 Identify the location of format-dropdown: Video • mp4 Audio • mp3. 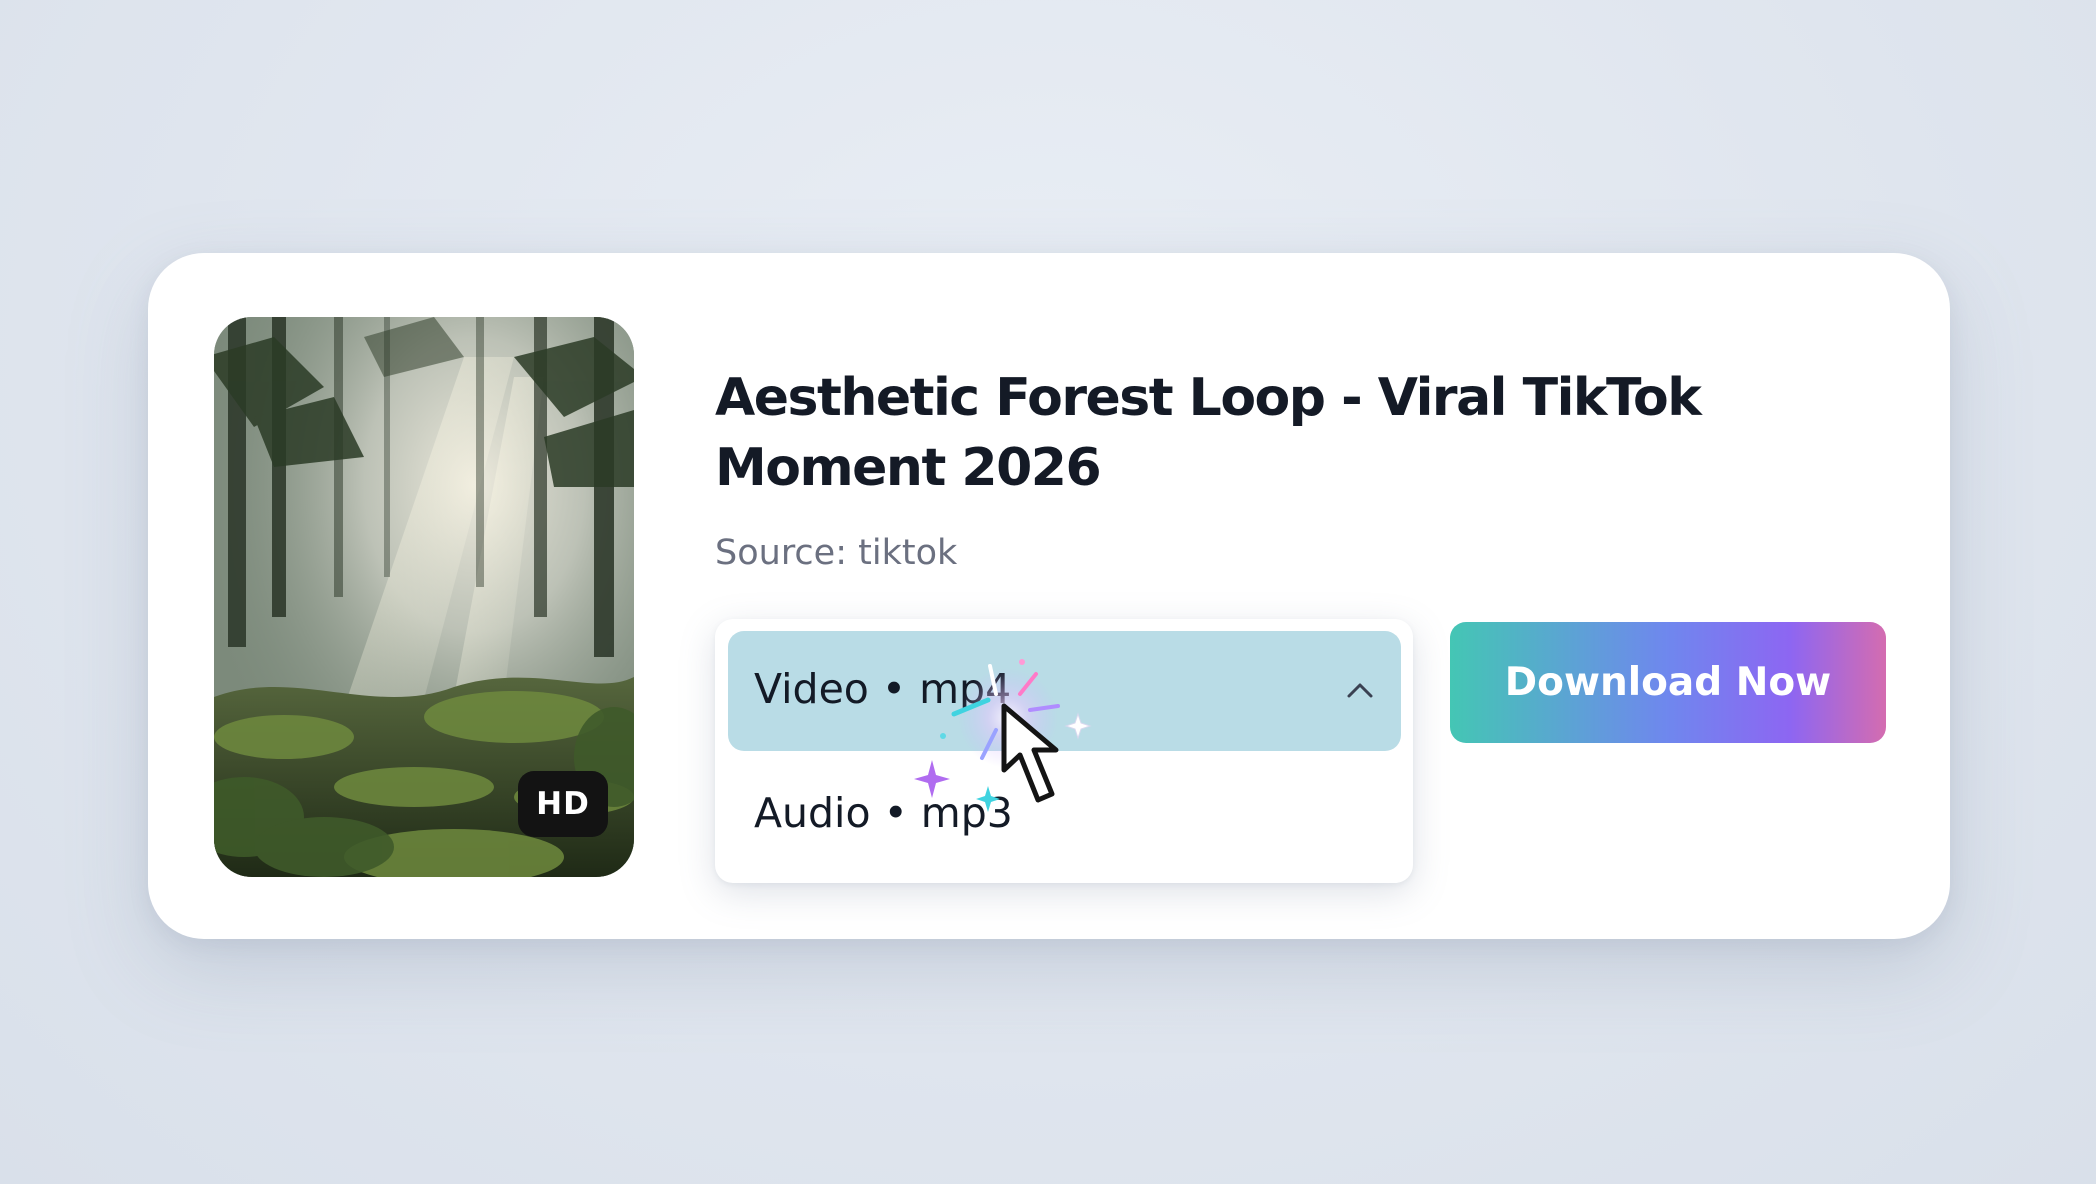
(1064, 751).